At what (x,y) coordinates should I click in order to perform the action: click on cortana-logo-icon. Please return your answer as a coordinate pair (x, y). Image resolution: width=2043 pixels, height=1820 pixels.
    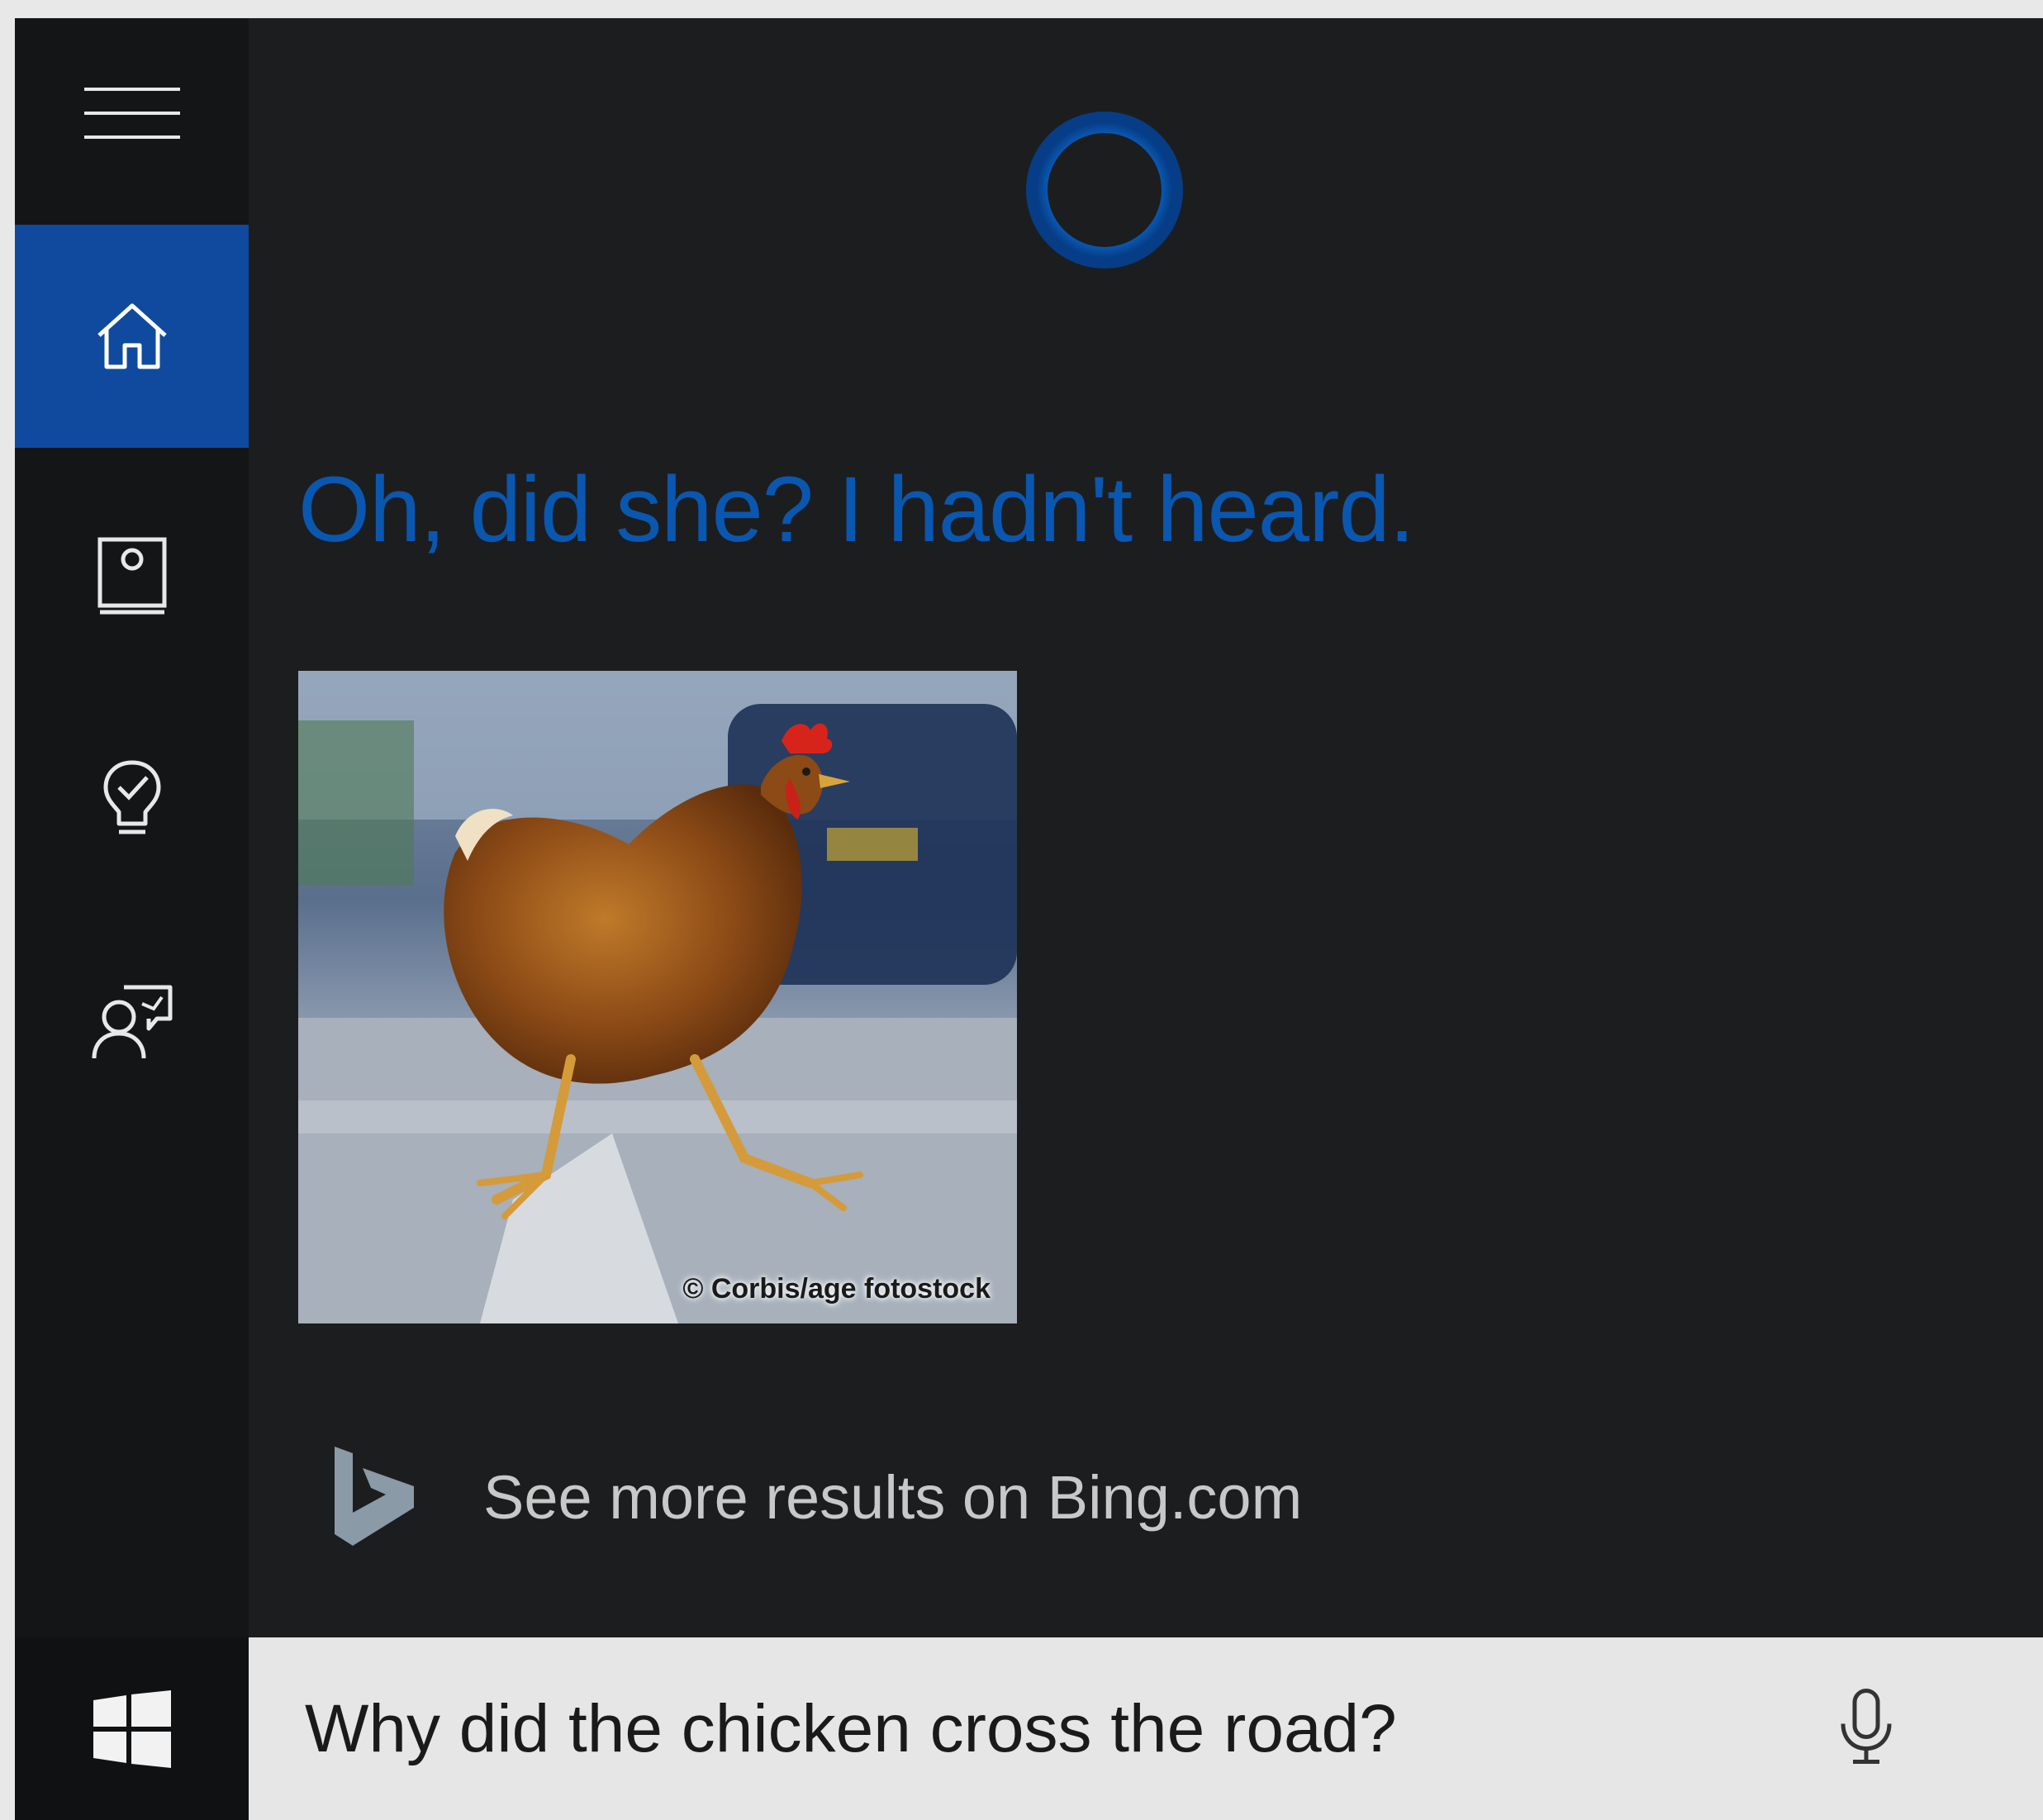
    Looking at the image, I should click on (1104, 190).